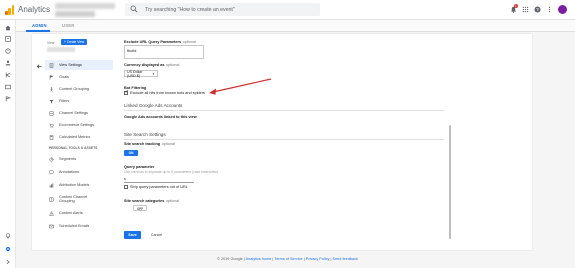 The width and height of the screenshot is (575, 268). I want to click on site-search-categories-title: Site search categories optional, so click(151, 201).